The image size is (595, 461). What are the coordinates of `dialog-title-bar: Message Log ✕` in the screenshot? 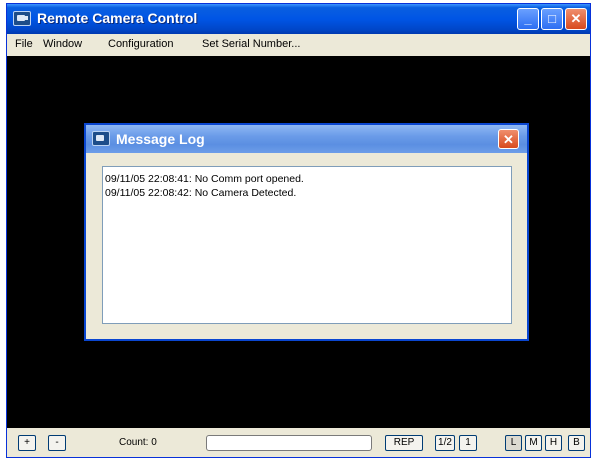 It's located at (306, 139).